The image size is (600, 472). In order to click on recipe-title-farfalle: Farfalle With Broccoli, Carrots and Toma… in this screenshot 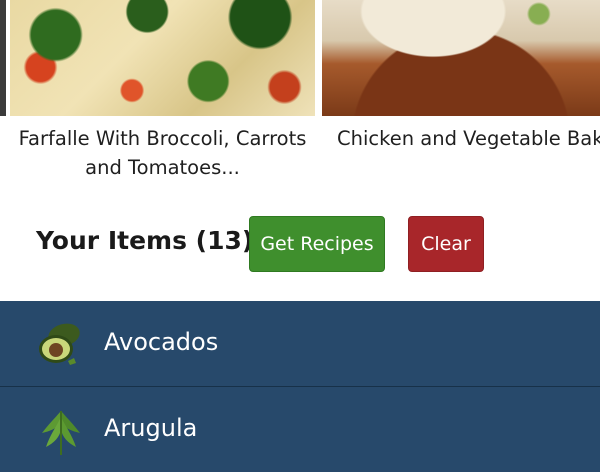, I will do `click(162, 153)`.